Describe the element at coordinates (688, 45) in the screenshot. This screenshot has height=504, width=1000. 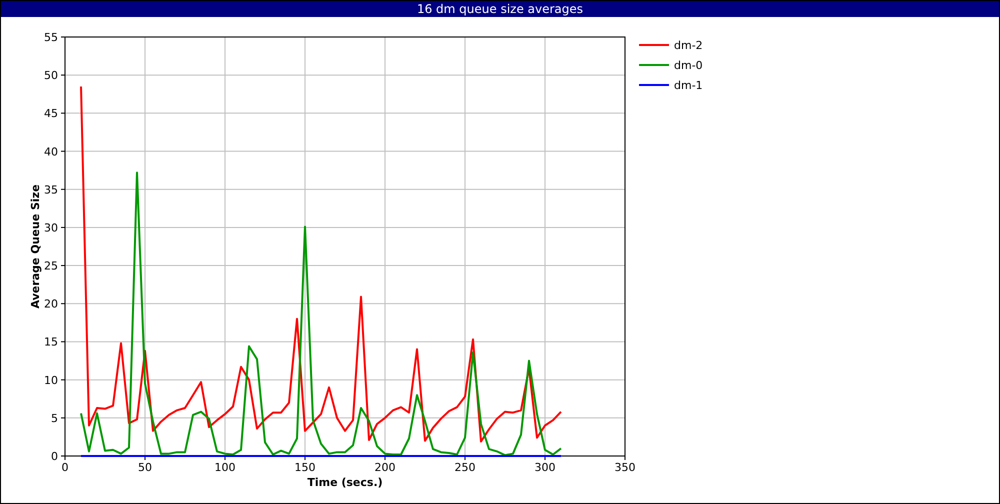
I see `legend-label: dm-2` at that location.